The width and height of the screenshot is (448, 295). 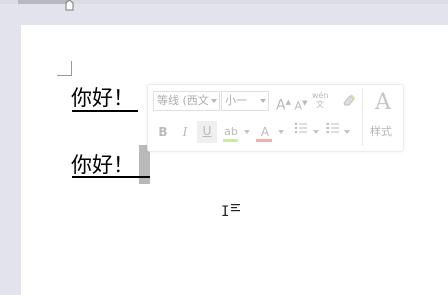 What do you see at coordinates (185, 132) in the screenshot?
I see `italic-button: I` at bounding box center [185, 132].